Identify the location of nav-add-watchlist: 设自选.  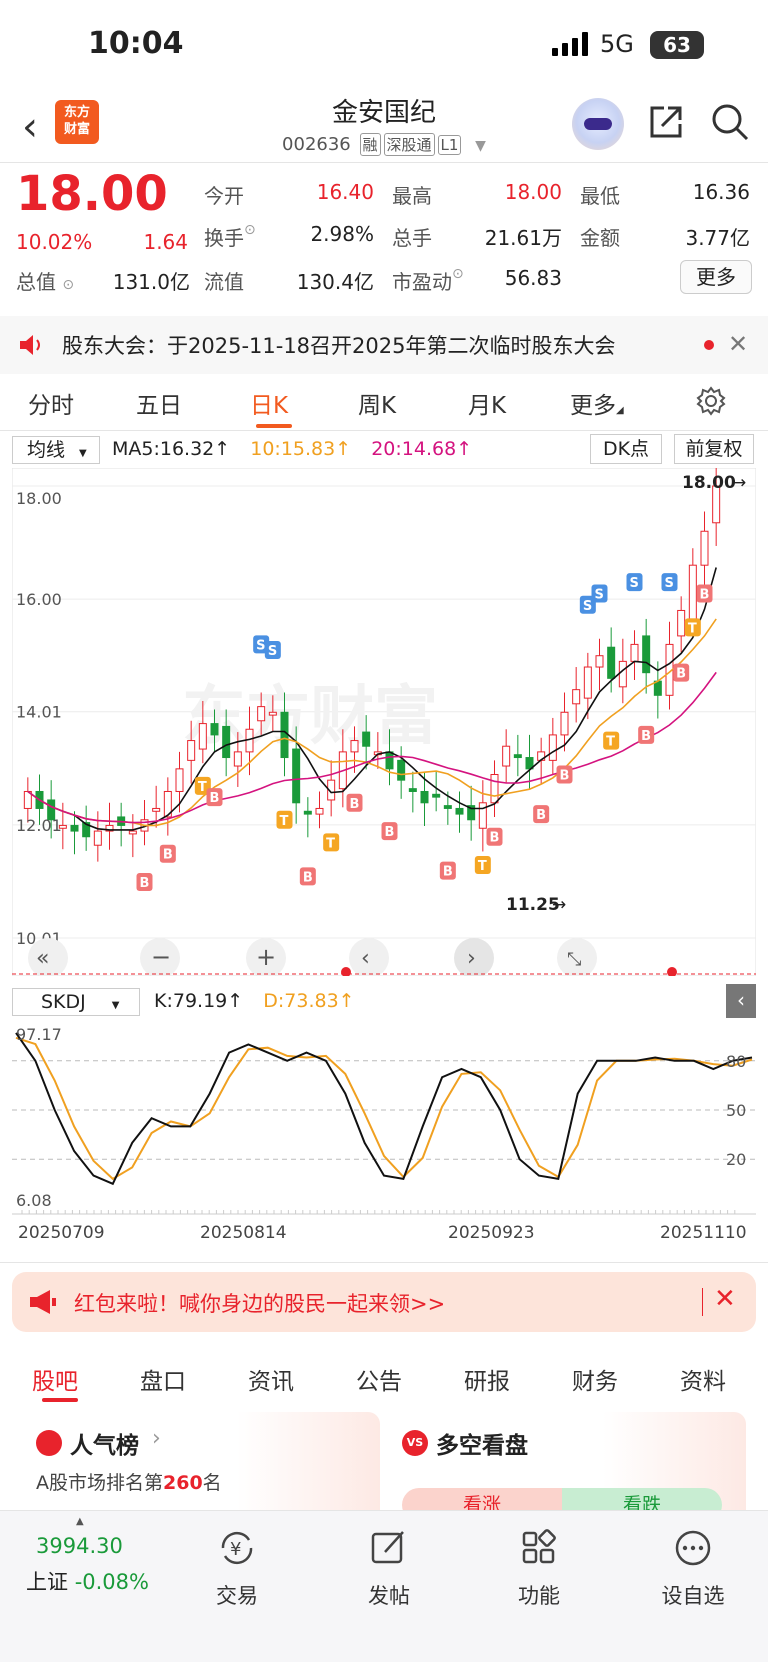
(693, 1568).